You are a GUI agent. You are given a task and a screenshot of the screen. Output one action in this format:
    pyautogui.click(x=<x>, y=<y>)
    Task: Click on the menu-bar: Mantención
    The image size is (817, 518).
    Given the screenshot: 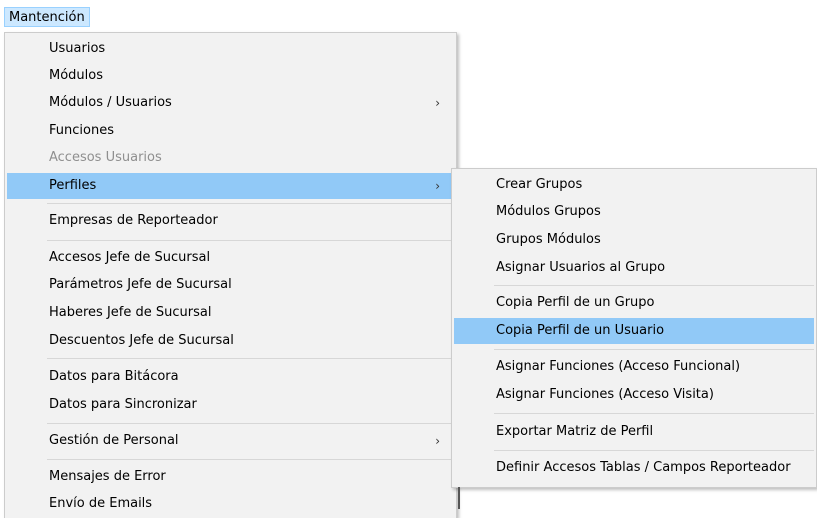 What is the action you would take?
    pyautogui.click(x=408, y=15)
    